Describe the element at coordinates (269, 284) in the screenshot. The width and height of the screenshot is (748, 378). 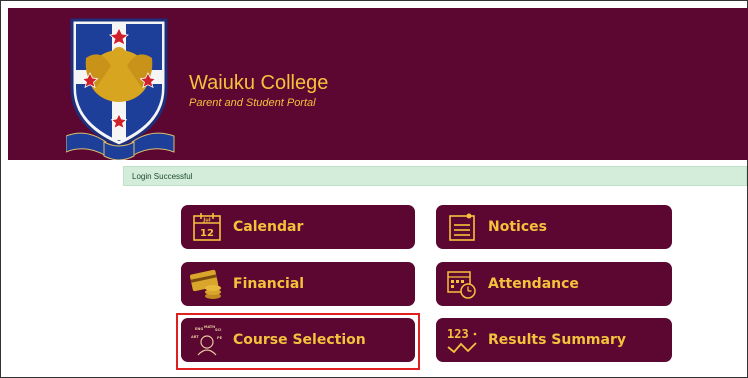
I see `financial-label: Financial` at that location.